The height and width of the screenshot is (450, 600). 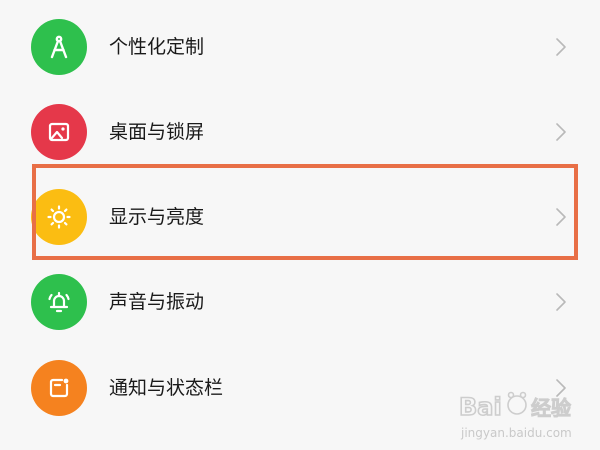 I want to click on settings-item-label: 显示与亮度, so click(x=157, y=217).